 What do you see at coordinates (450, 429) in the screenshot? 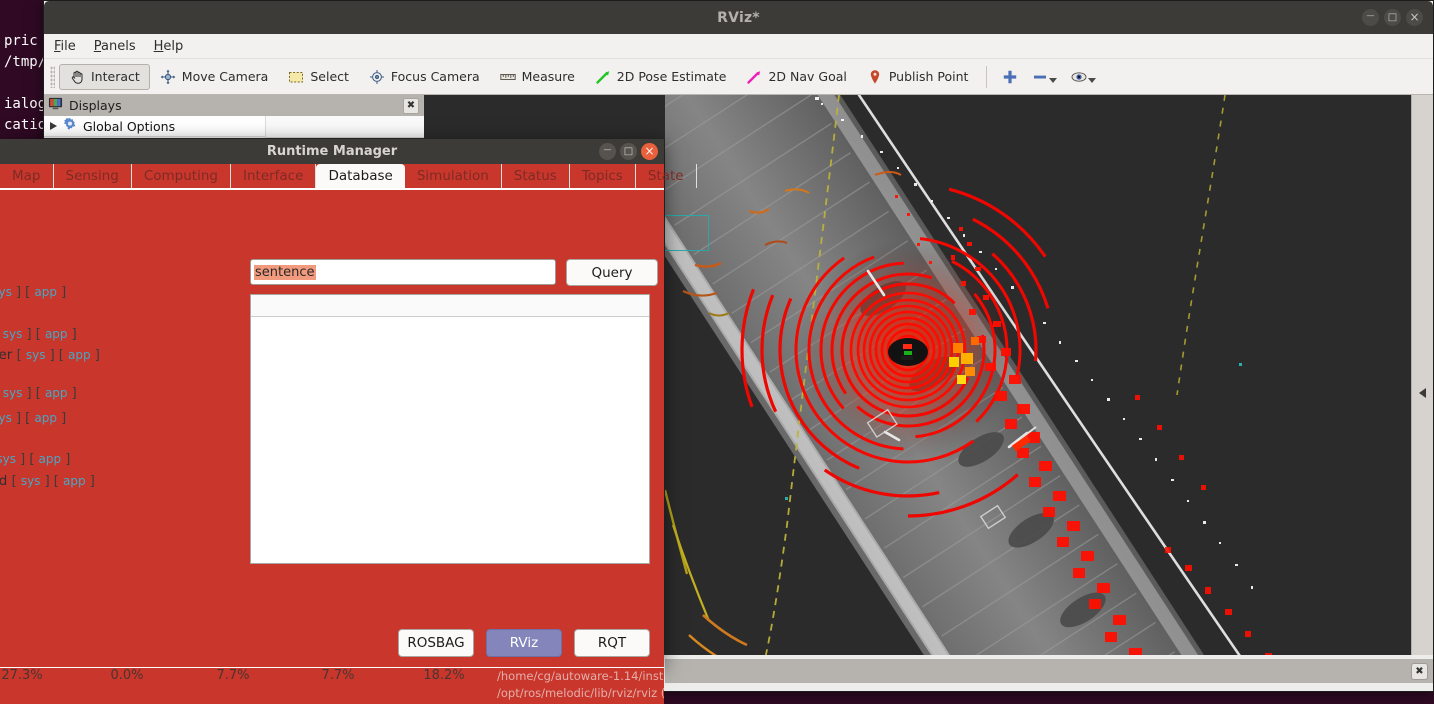
I see `query-results-list` at bounding box center [450, 429].